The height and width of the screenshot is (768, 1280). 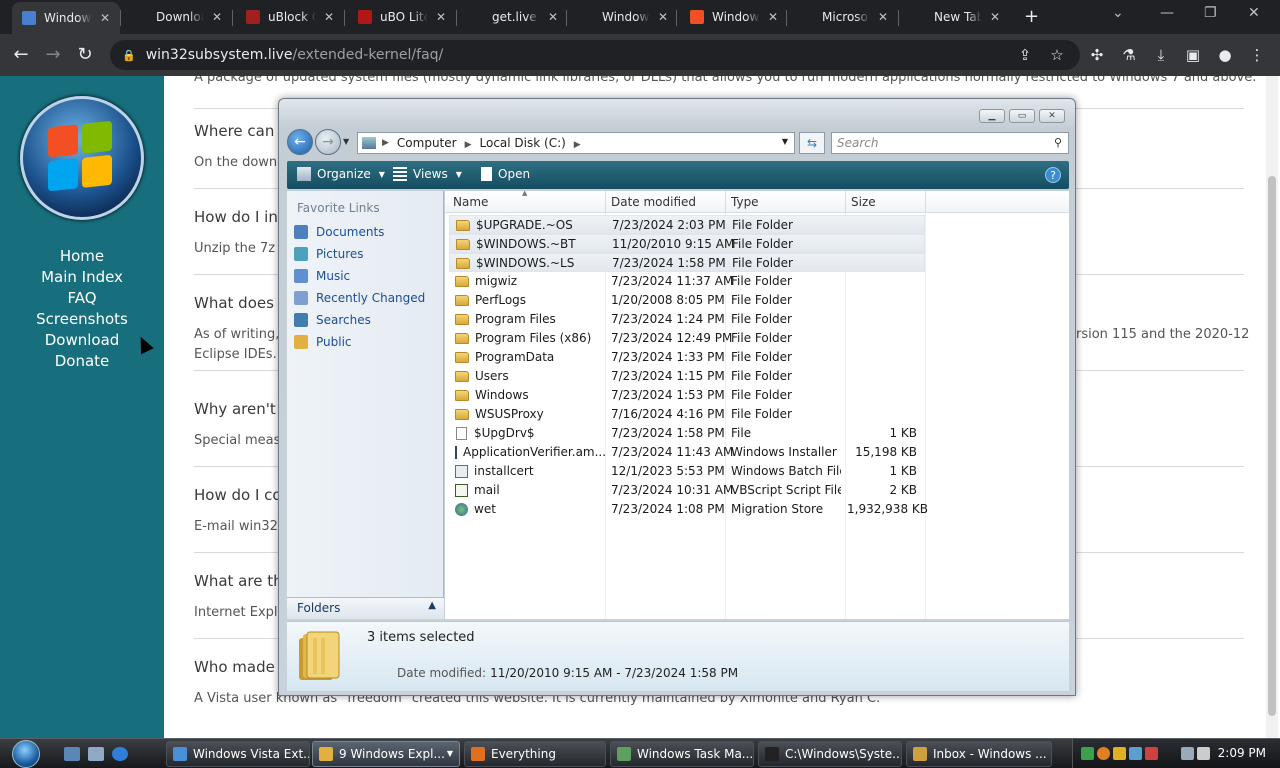 I want to click on downloads-icon: ⤓, so click(x=1161, y=55).